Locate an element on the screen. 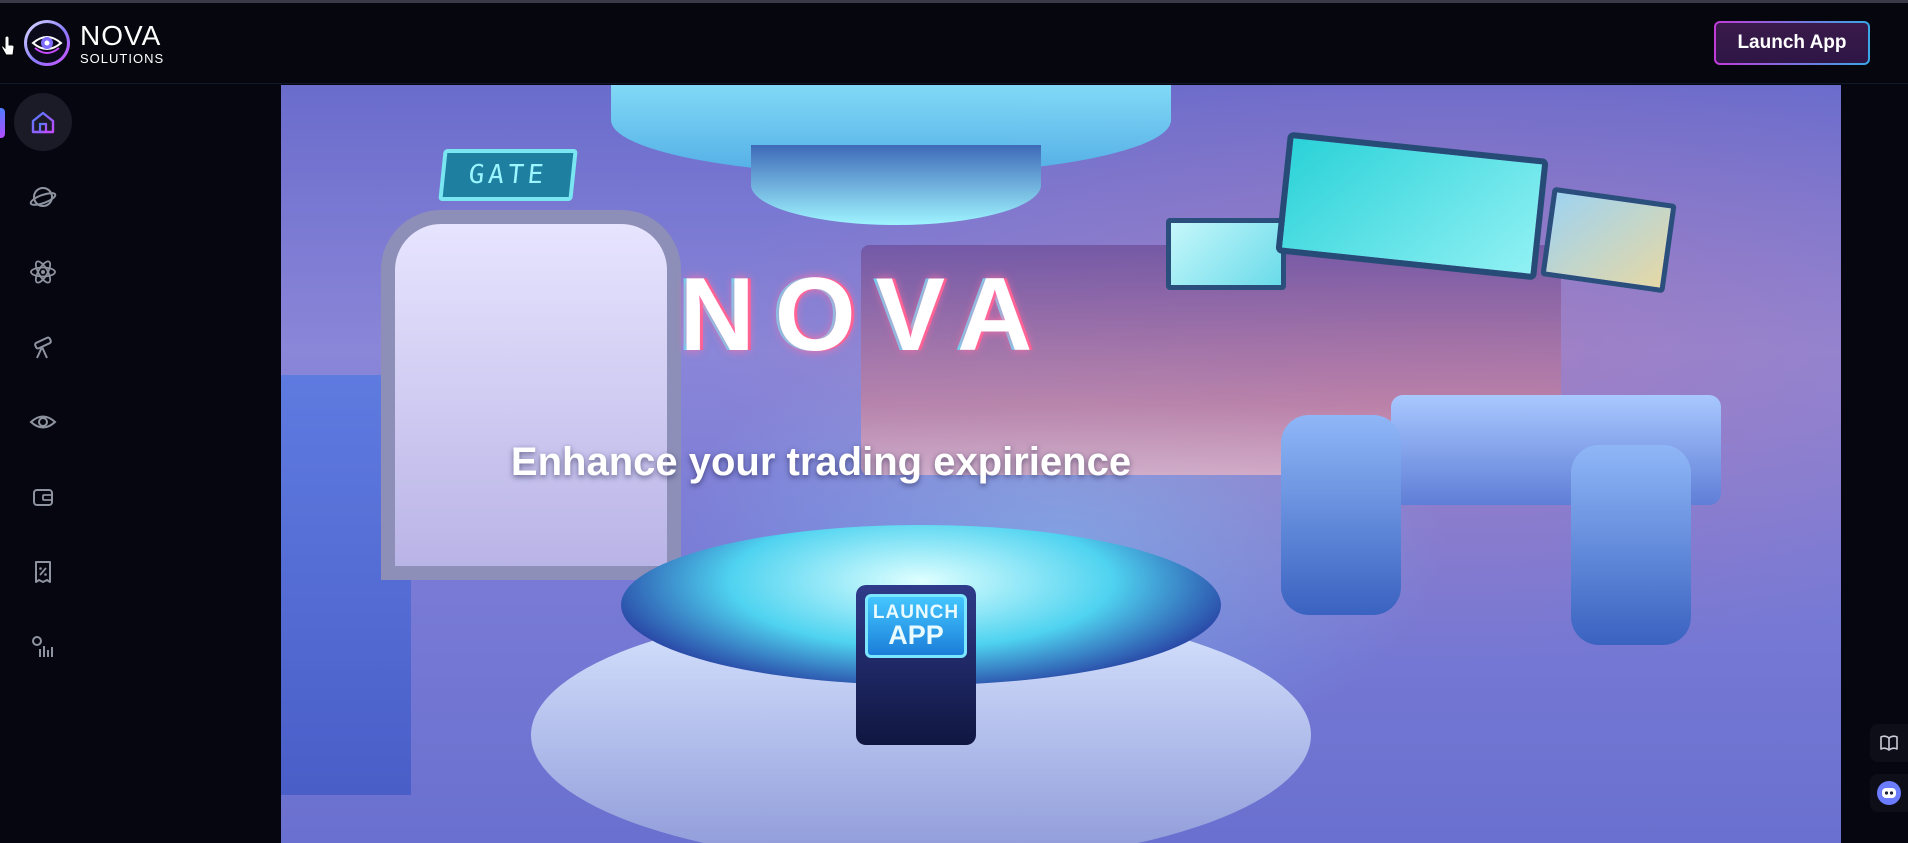 This screenshot has width=1908, height=843. chat-bot-button is located at coordinates (1889, 793).